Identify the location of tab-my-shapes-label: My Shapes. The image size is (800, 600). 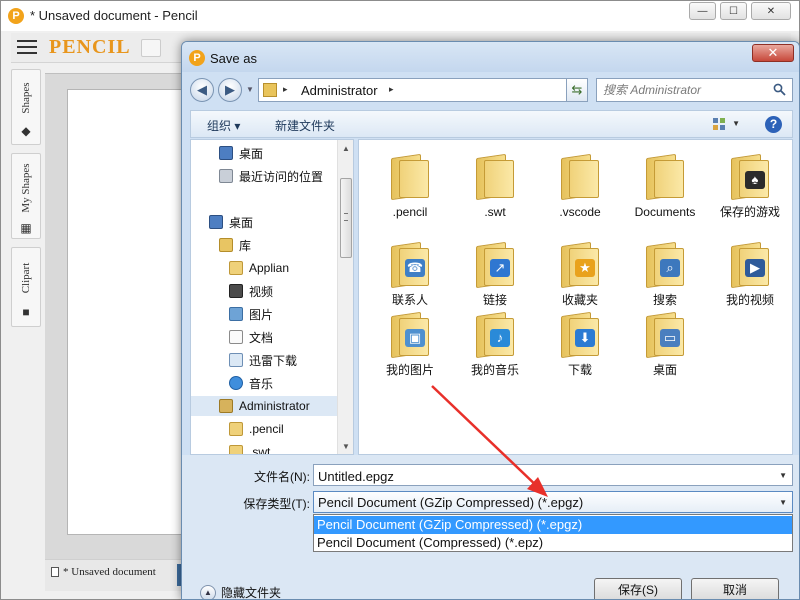
(26, 188).